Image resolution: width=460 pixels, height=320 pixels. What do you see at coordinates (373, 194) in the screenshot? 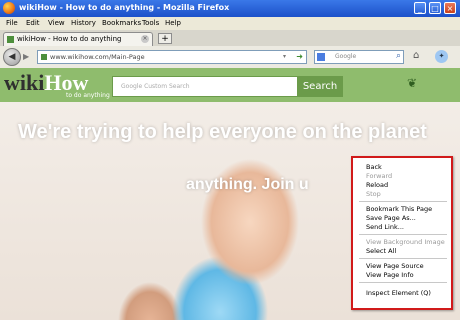
I see `ctx-stop: Stop` at bounding box center [373, 194].